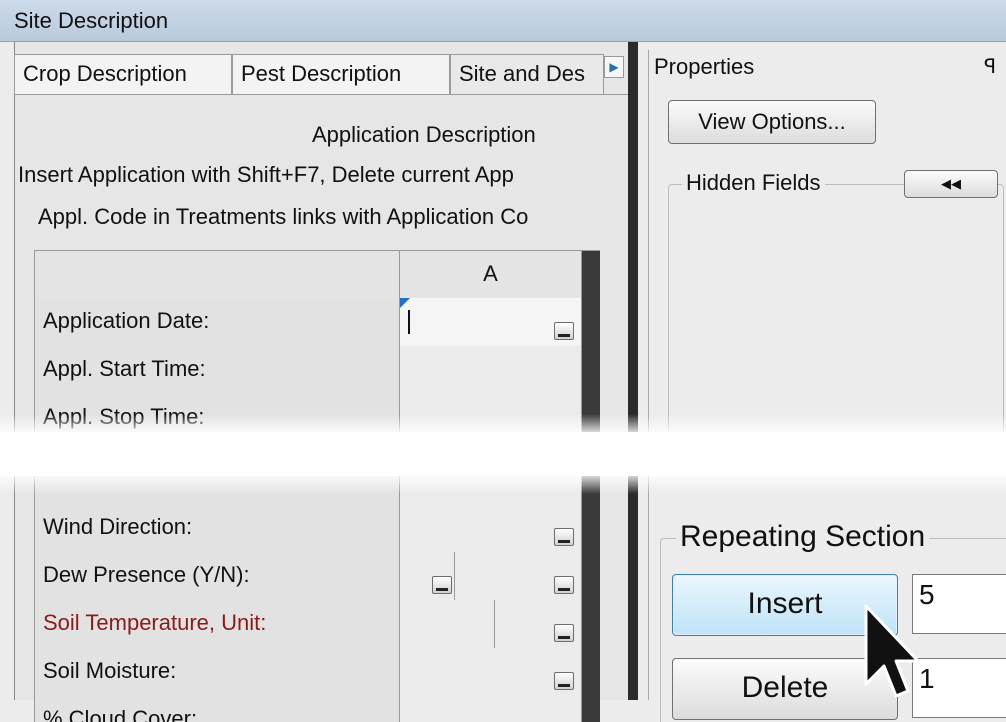 This screenshot has height=722, width=1006. What do you see at coordinates (409, 322) in the screenshot?
I see `text-cursor` at bounding box center [409, 322].